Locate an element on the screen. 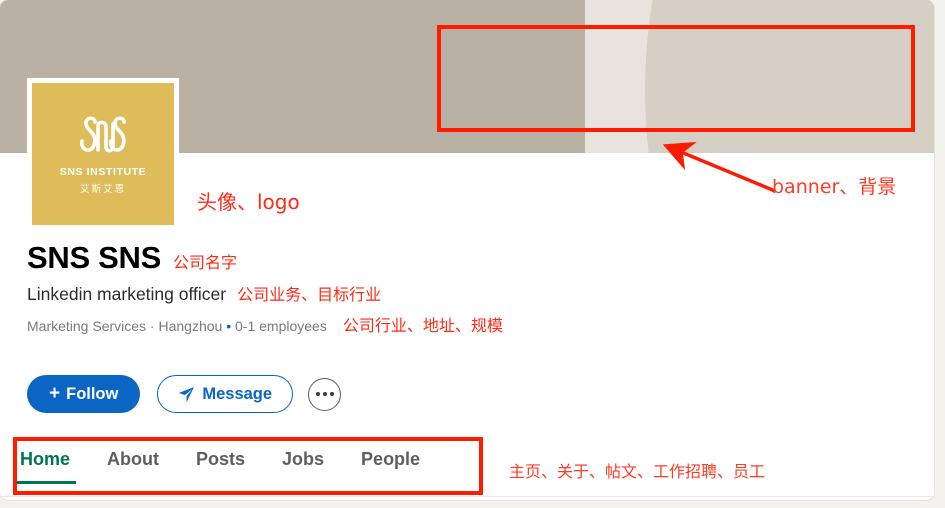 Image resolution: width=945 pixels, height=508 pixels. tab-about: About is located at coordinates (133, 463).